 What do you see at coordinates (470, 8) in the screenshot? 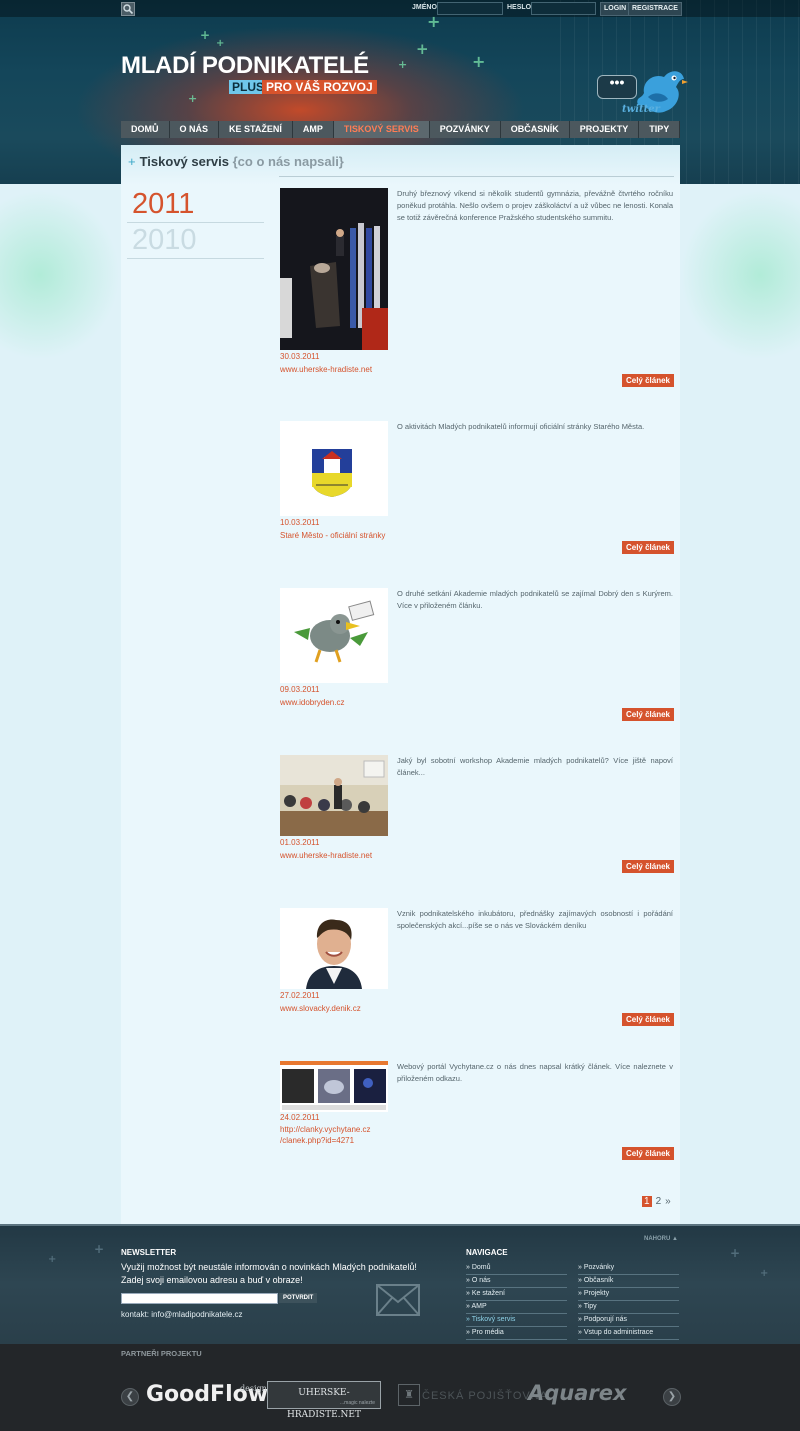
I see `username-input` at bounding box center [470, 8].